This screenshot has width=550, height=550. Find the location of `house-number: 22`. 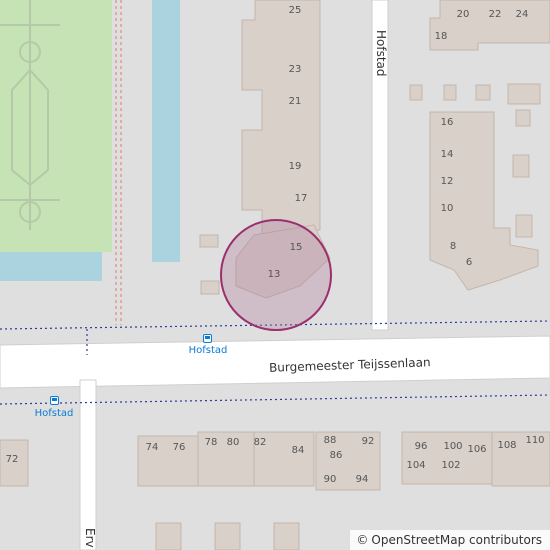

house-number: 22 is located at coordinates (495, 14).